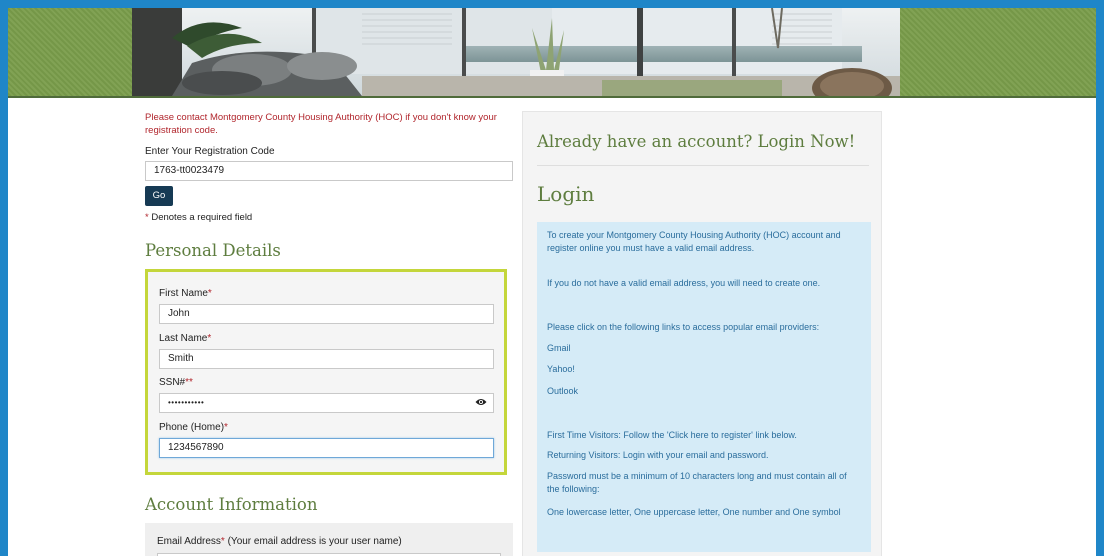  Describe the element at coordinates (481, 404) in the screenshot. I see `eye-icon` at that location.